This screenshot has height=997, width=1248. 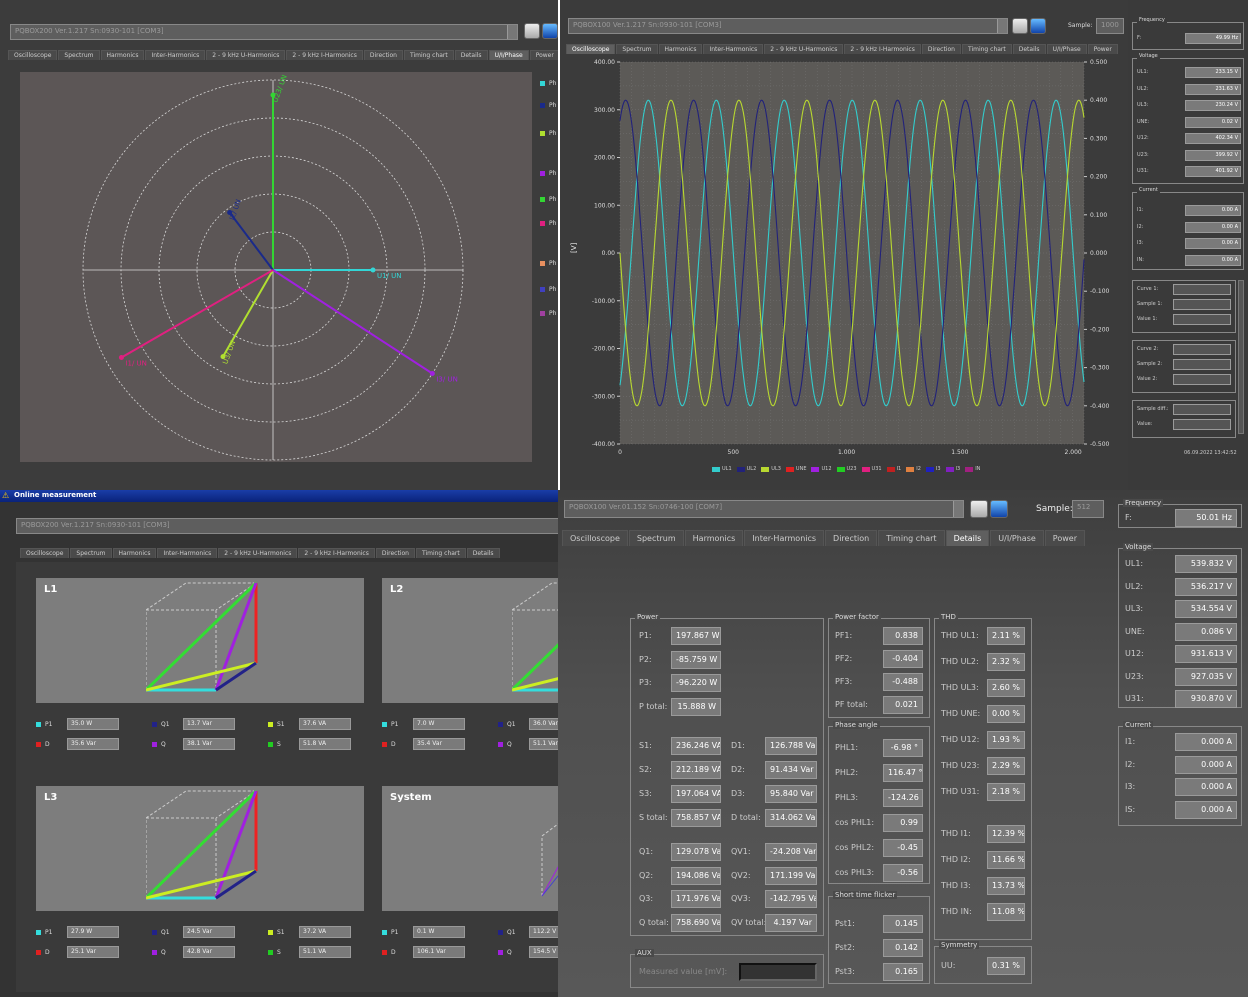 What do you see at coordinates (1100, 406) in the screenshot?
I see `y2-tick-label: -0.400` at bounding box center [1100, 406].